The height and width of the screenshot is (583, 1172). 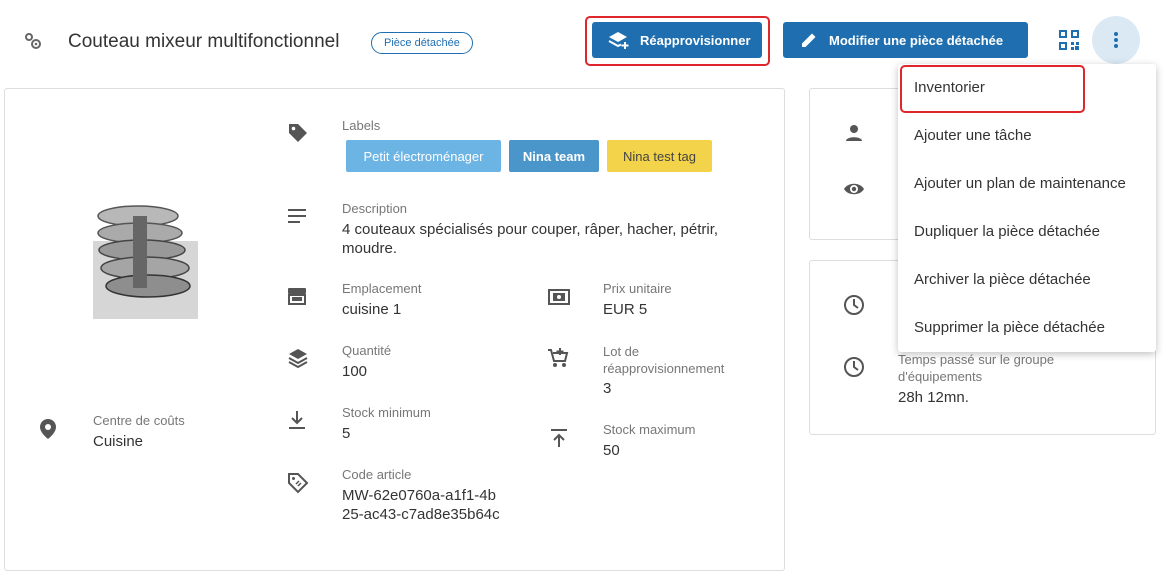 I want to click on max-stock-label: Stock maximum, so click(x=649, y=429).